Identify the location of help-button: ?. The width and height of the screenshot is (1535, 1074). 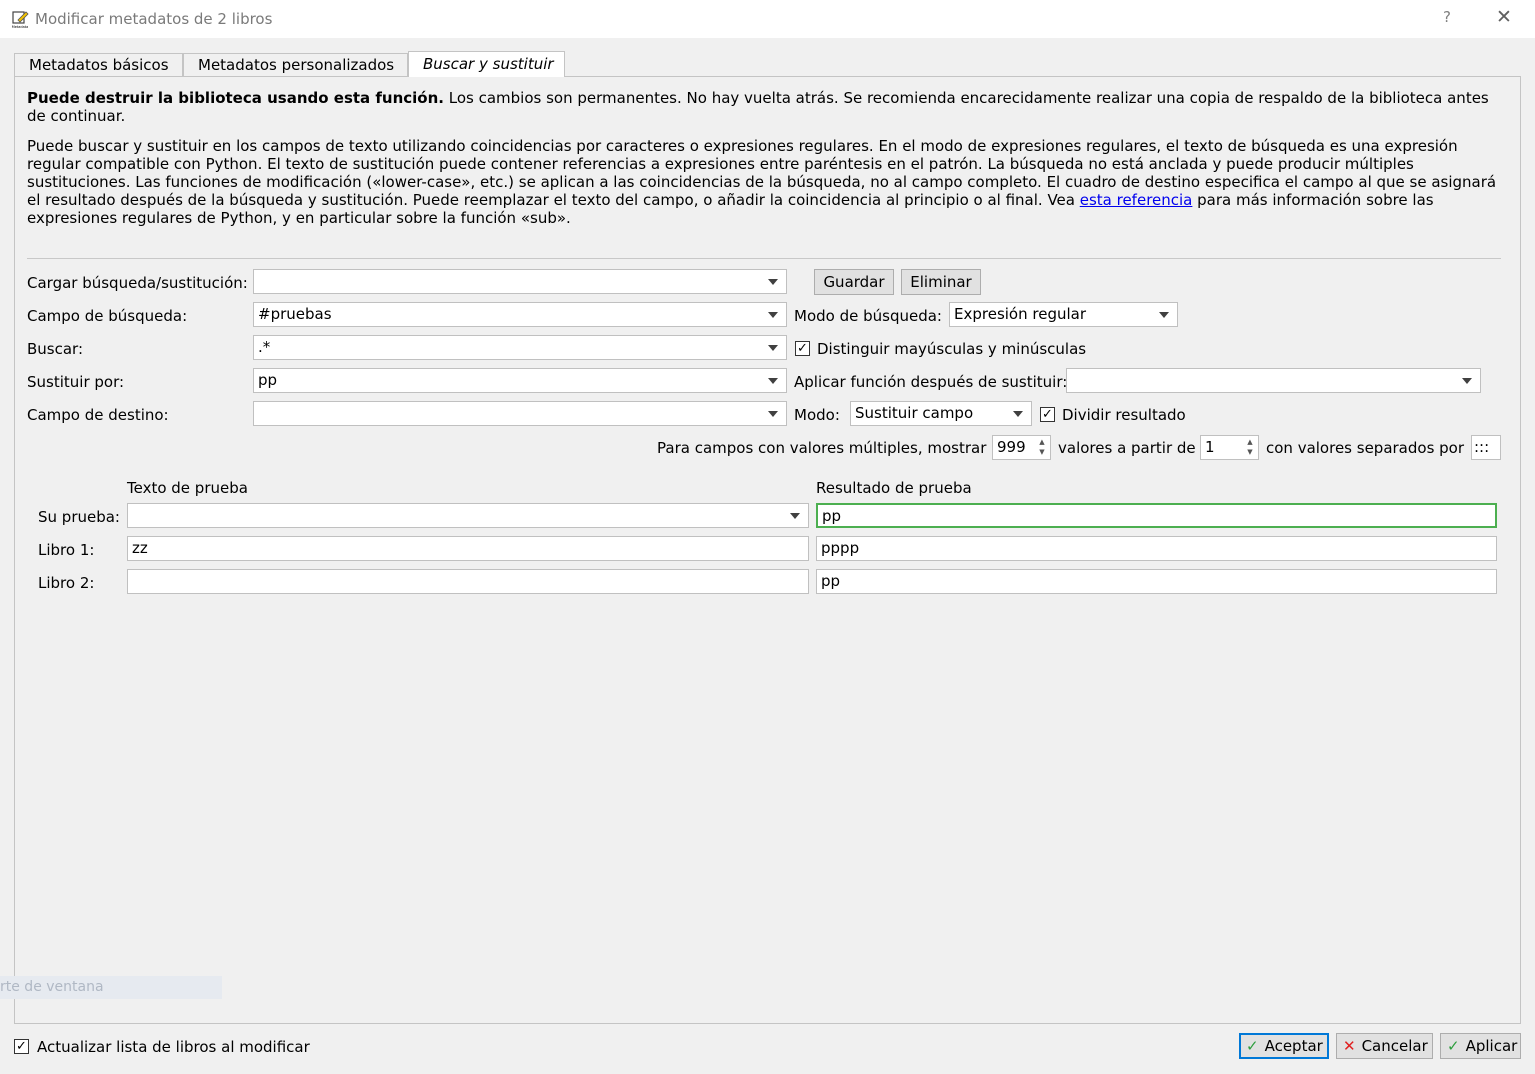
(1447, 20).